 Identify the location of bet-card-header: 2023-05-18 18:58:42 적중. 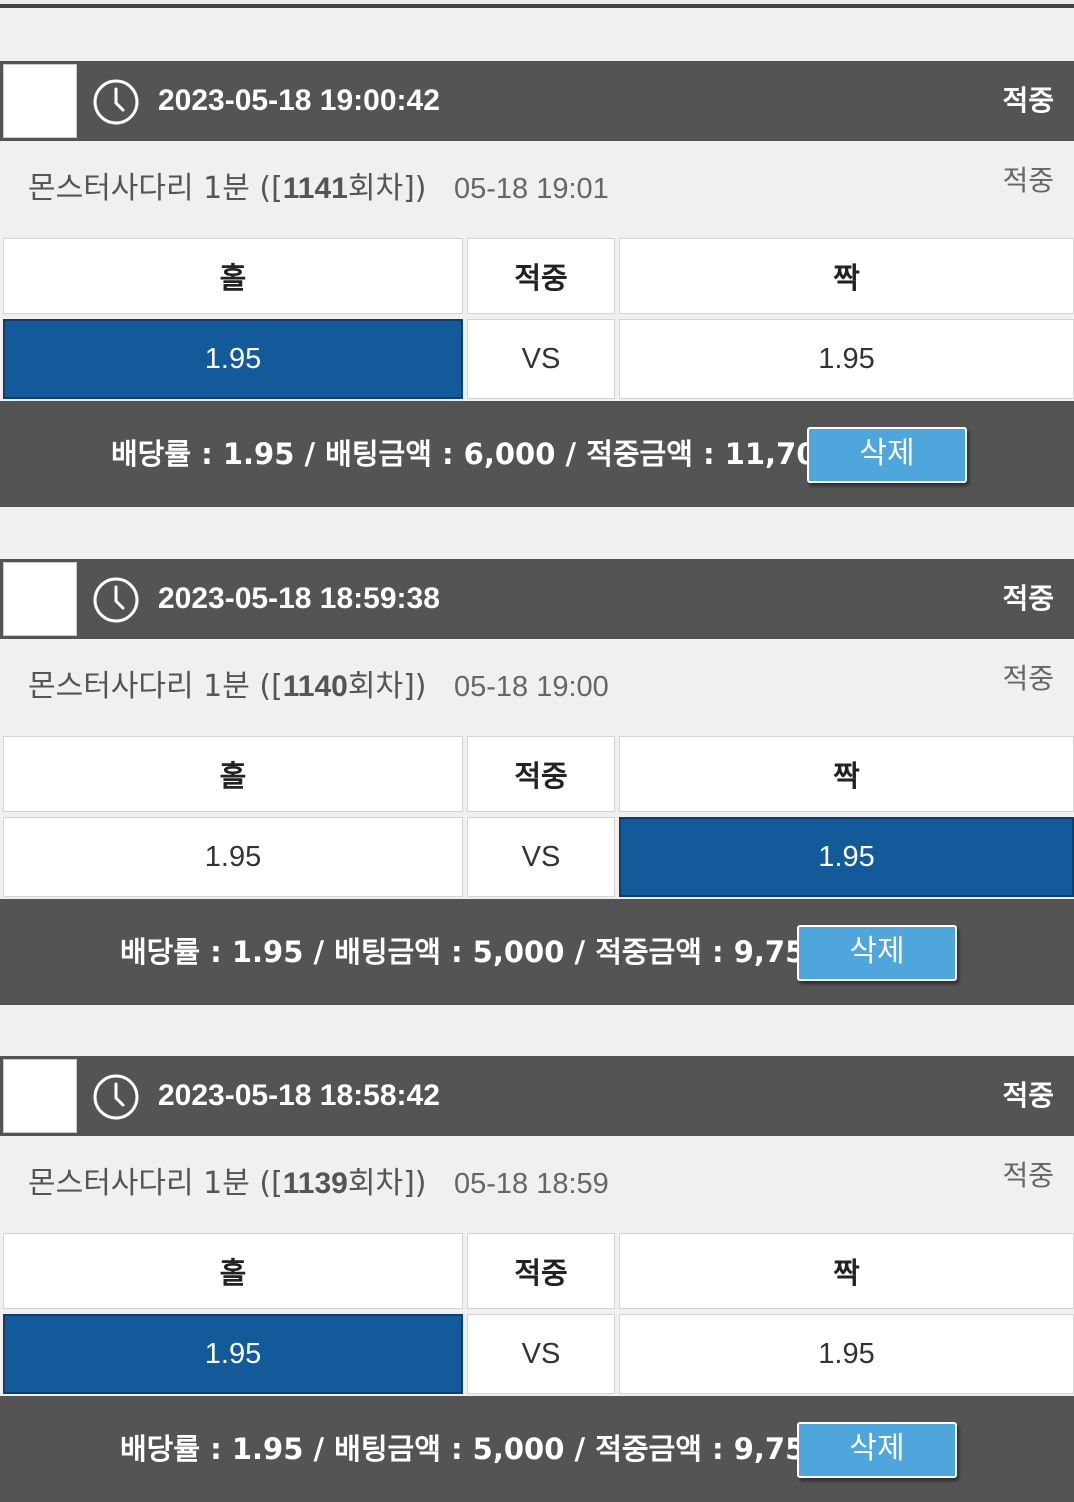
(537, 1096).